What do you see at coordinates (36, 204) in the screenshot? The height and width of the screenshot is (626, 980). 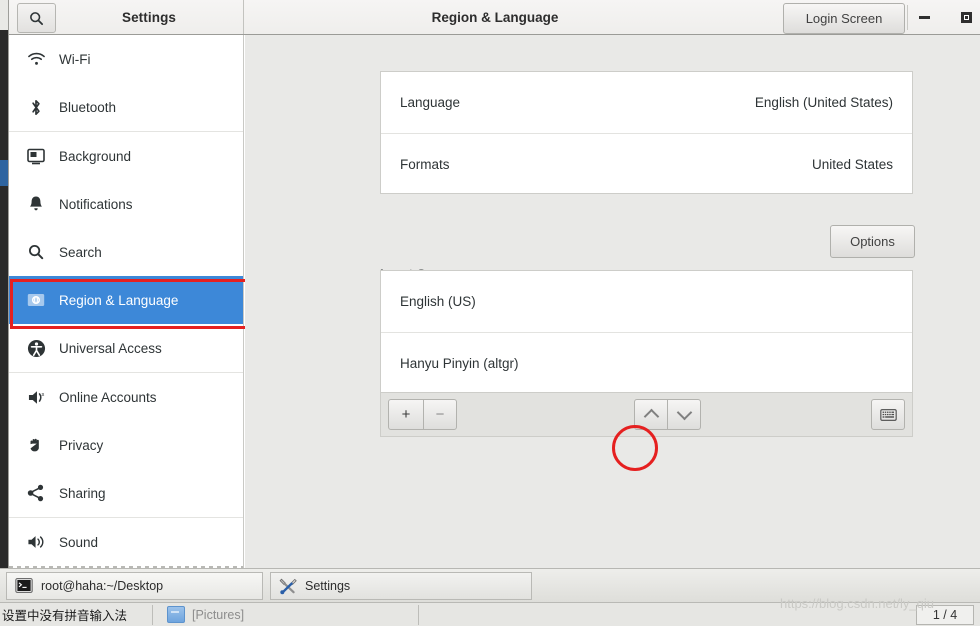 I see `bell-icon` at bounding box center [36, 204].